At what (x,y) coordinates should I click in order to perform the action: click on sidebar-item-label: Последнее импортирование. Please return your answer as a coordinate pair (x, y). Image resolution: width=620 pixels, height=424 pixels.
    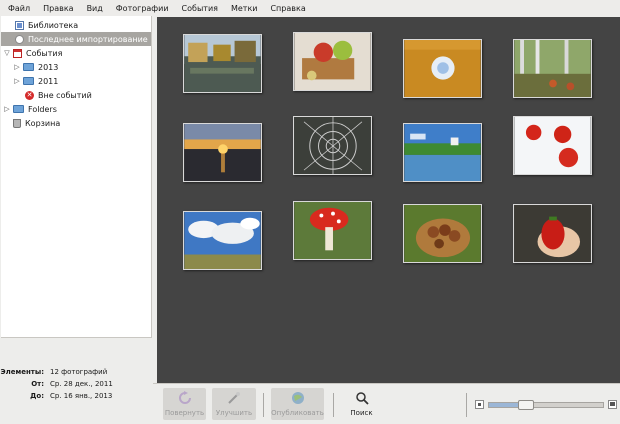
    Looking at the image, I should click on (88, 39).